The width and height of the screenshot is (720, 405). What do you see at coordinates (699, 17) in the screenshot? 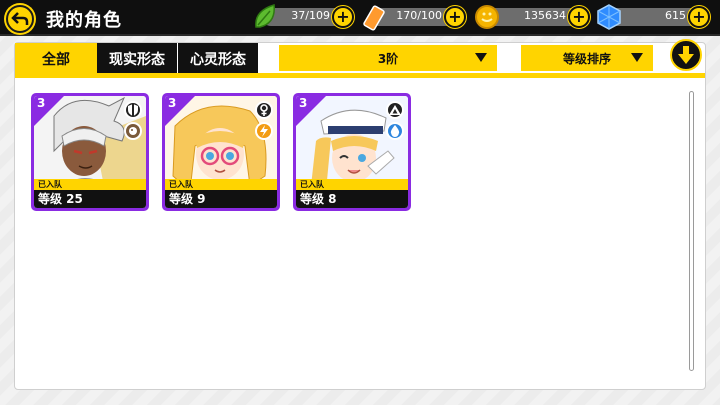
I see `add-crystal-button: +` at bounding box center [699, 17].